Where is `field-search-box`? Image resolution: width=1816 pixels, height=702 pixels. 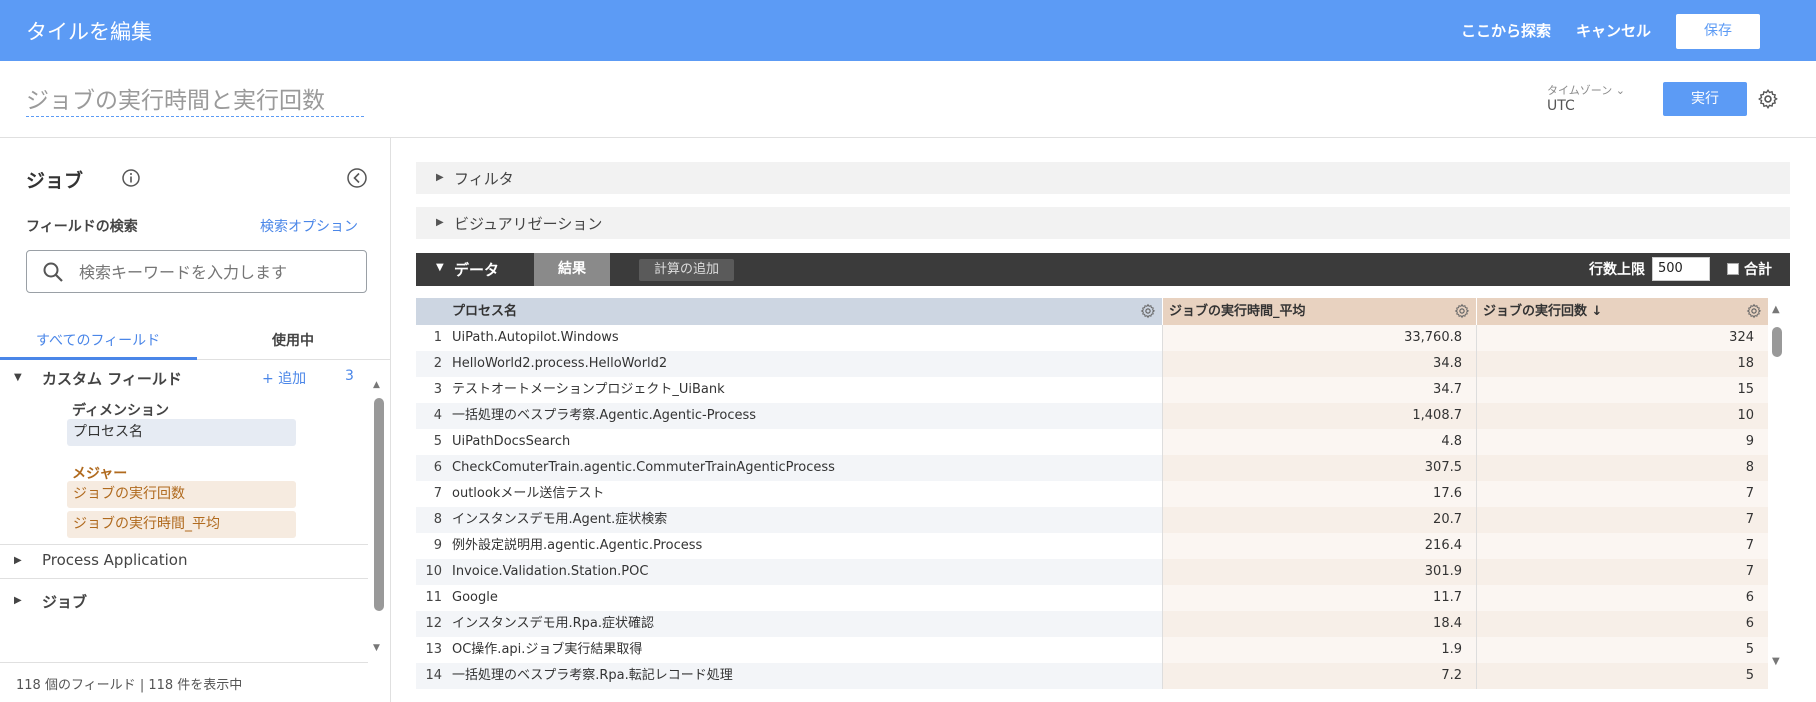 field-search-box is located at coordinates (196, 271).